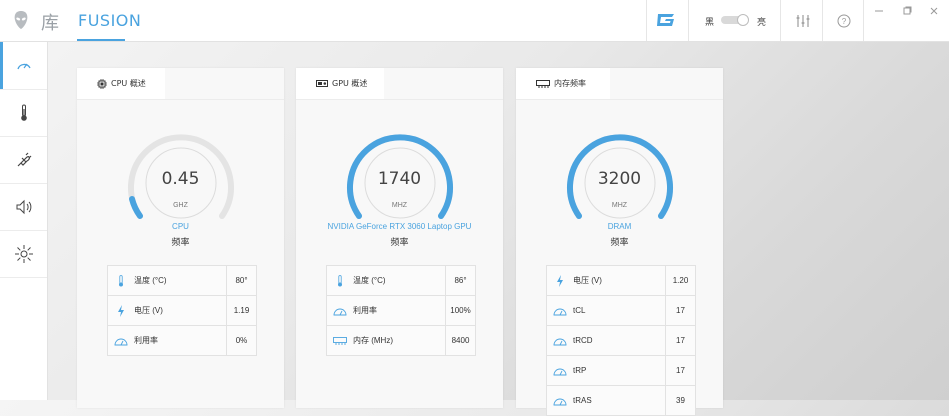 Image resolution: width=949 pixels, height=416 pixels. I want to click on nav-fusion-tab: FUSION, so click(109, 20).